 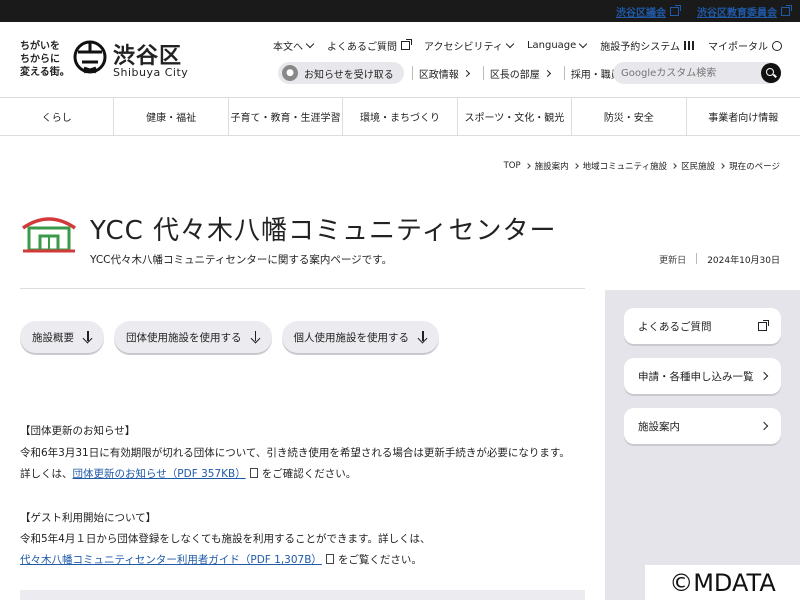 I want to click on breadcrumb-civic: 区民施設, so click(x=698, y=166).